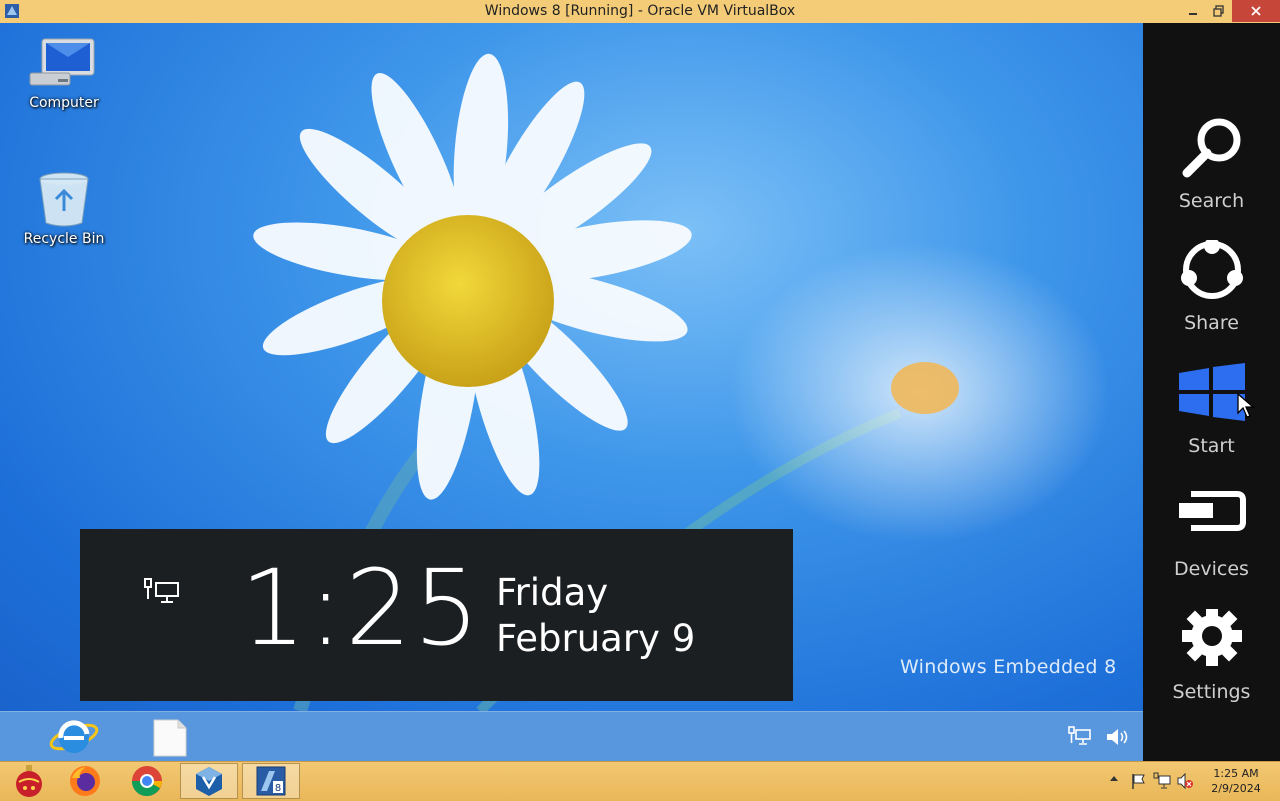 This screenshot has height=801, width=1280. I want to click on date-time-panel: 1:25 Friday February 9, so click(436, 615).